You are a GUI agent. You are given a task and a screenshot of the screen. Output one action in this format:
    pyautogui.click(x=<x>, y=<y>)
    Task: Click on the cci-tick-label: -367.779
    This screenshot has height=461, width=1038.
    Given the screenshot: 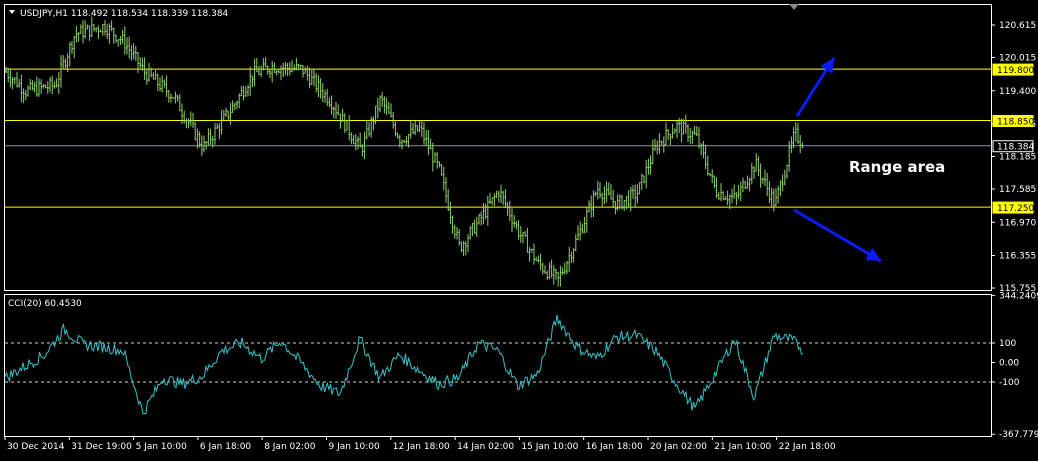 What is the action you would take?
    pyautogui.click(x=1018, y=435)
    